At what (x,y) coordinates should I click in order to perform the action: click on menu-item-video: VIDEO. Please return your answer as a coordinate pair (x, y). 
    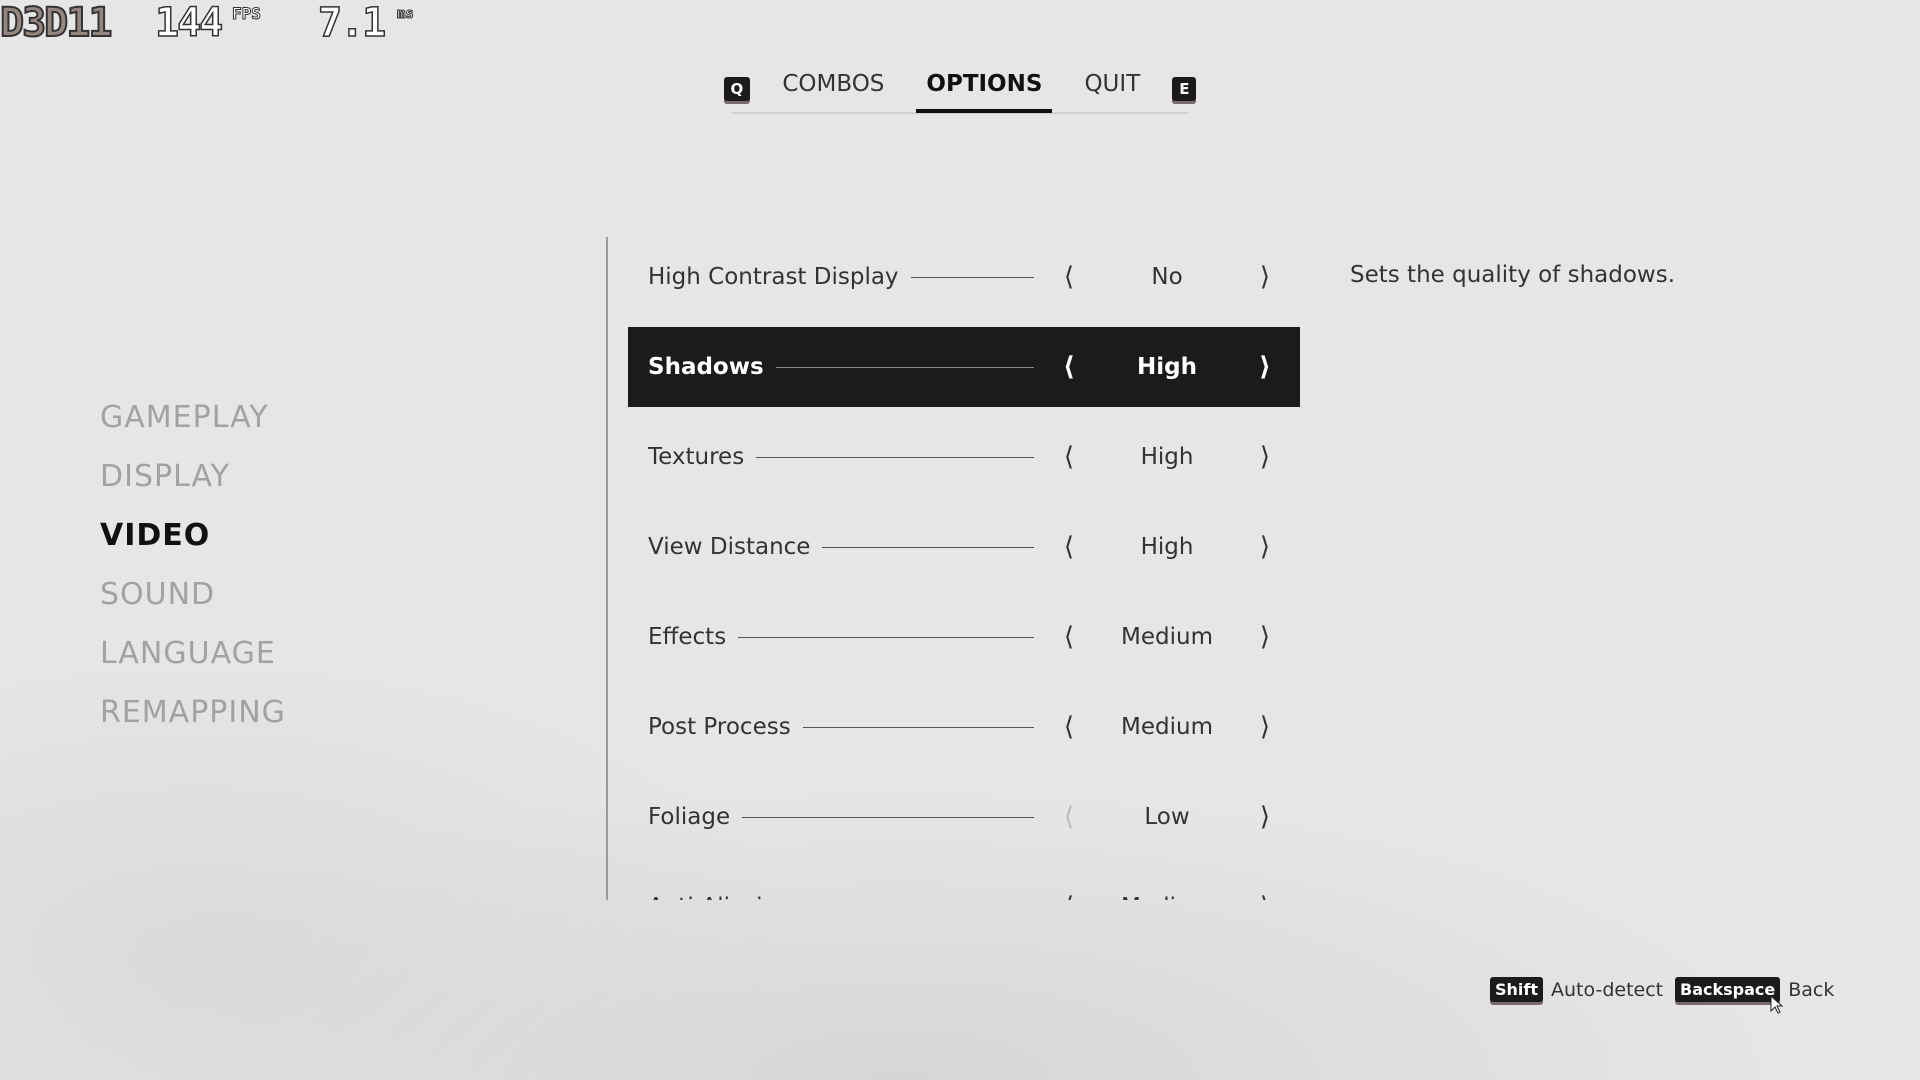
    Looking at the image, I should click on (193, 547).